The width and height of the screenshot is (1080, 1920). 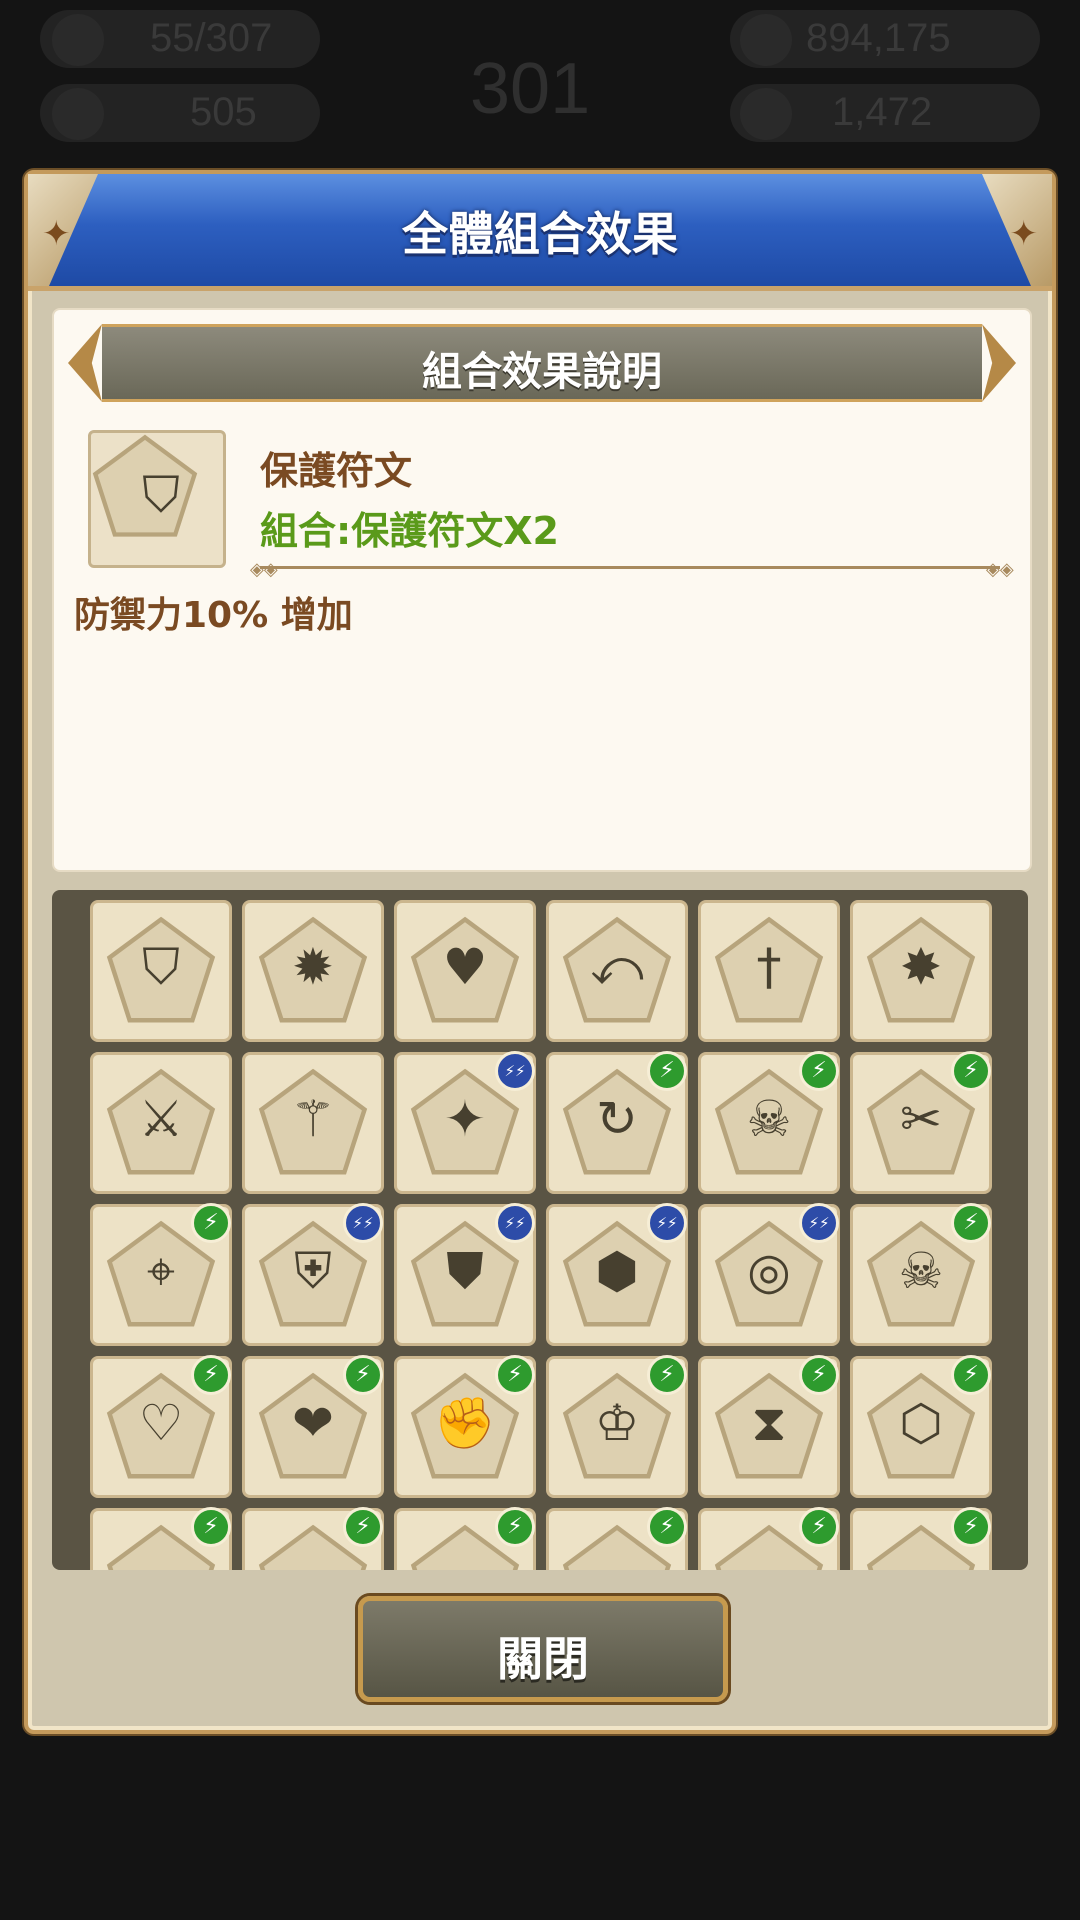 I want to click on selected-rune-description: 防禦力10% 增加, so click(x=213, y=615).